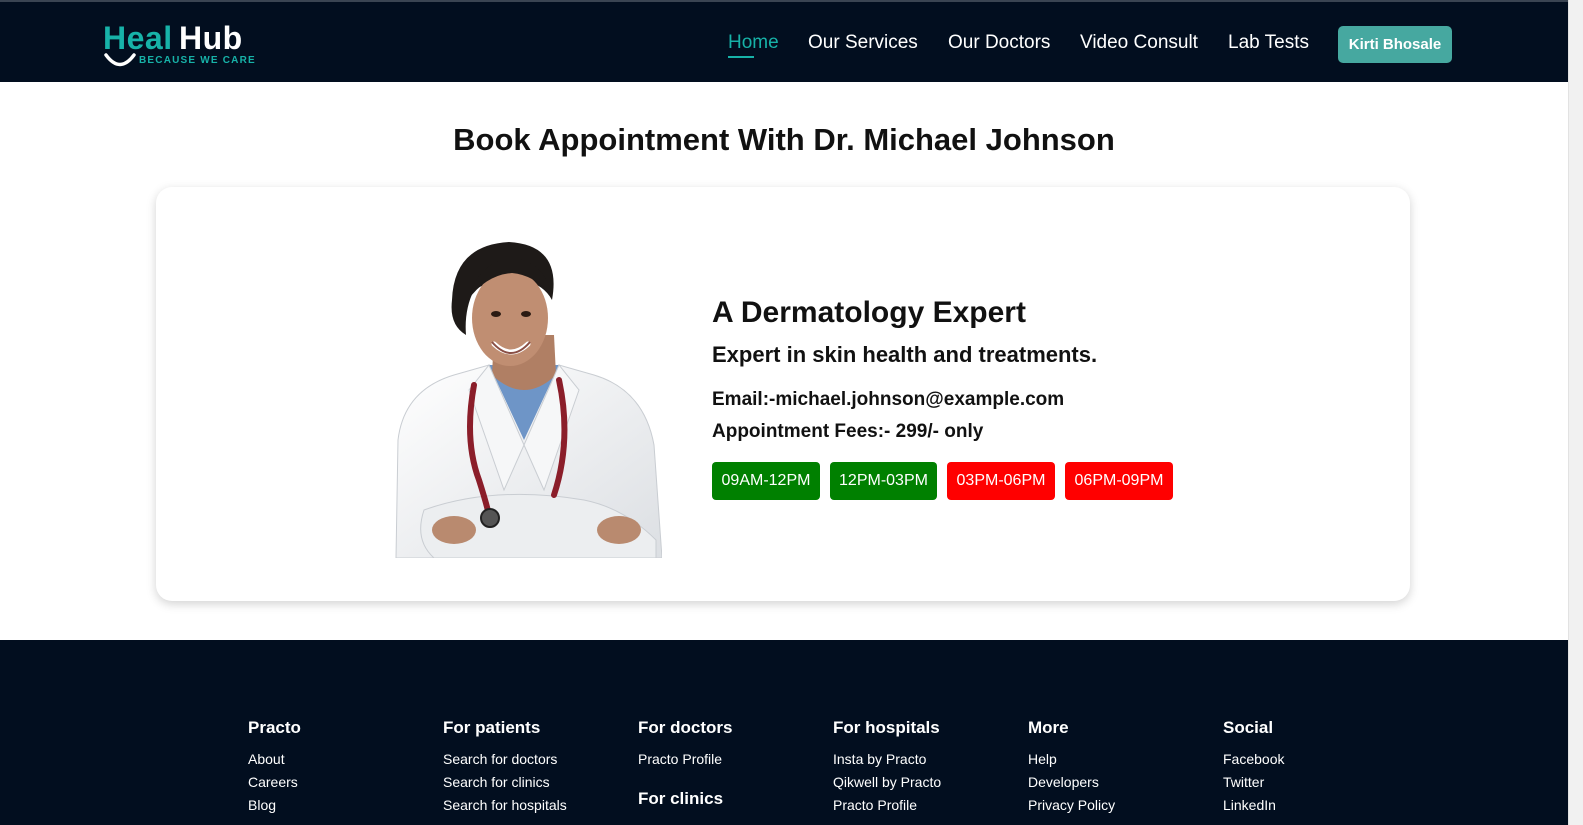 The width and height of the screenshot is (1583, 825). I want to click on footer-more-title: More, so click(1048, 727).